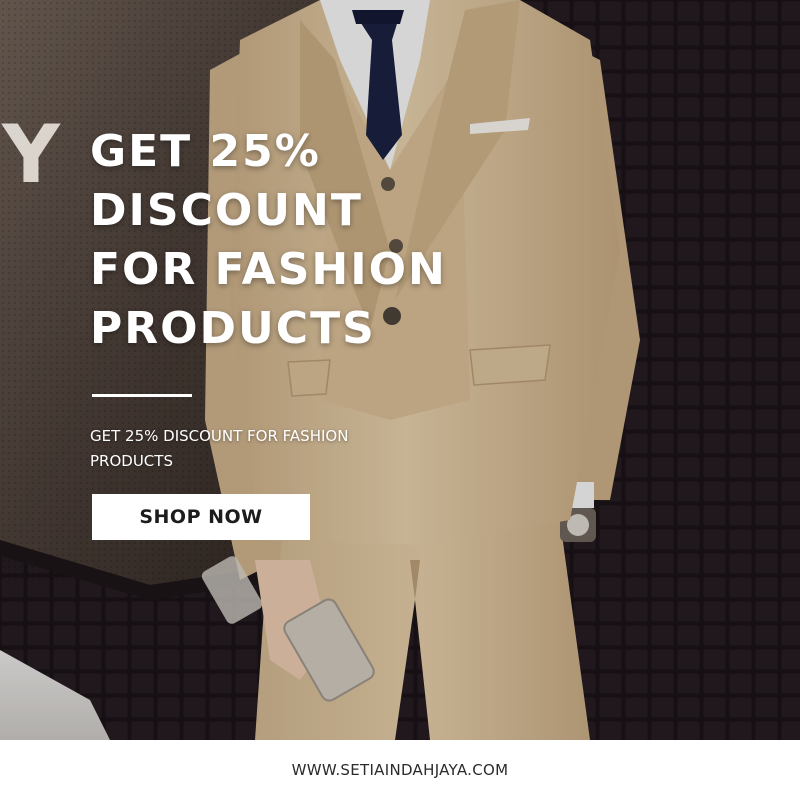  Describe the element at coordinates (233, 328) in the screenshot. I see `headline-line-4: PRODUCTS` at that location.